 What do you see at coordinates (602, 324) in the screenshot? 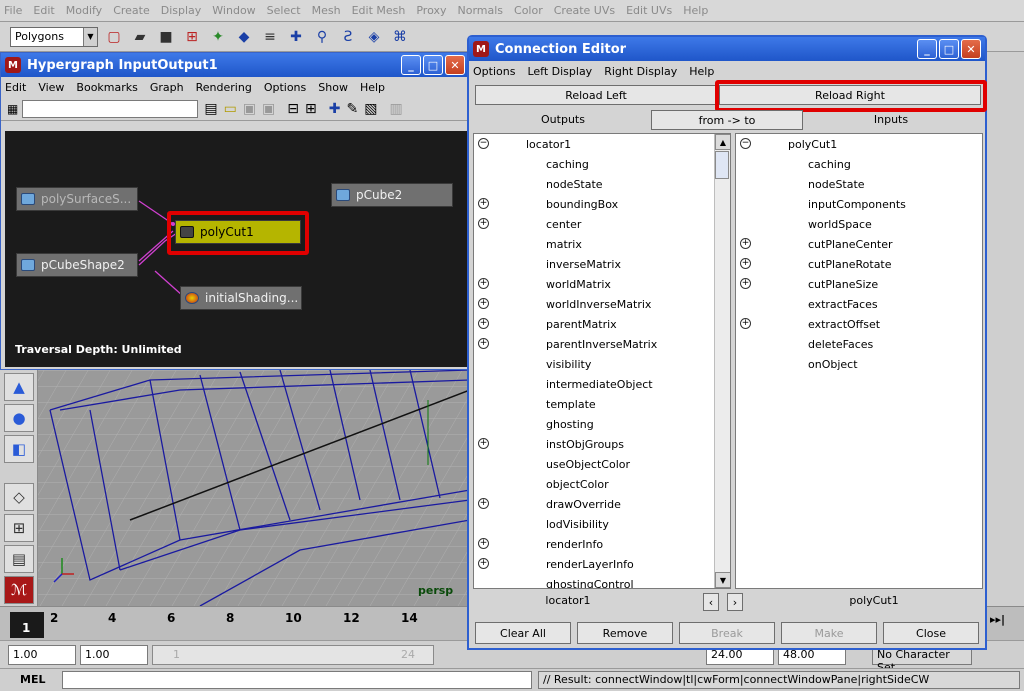
I see `list-item: + parentMatrix` at bounding box center [602, 324].